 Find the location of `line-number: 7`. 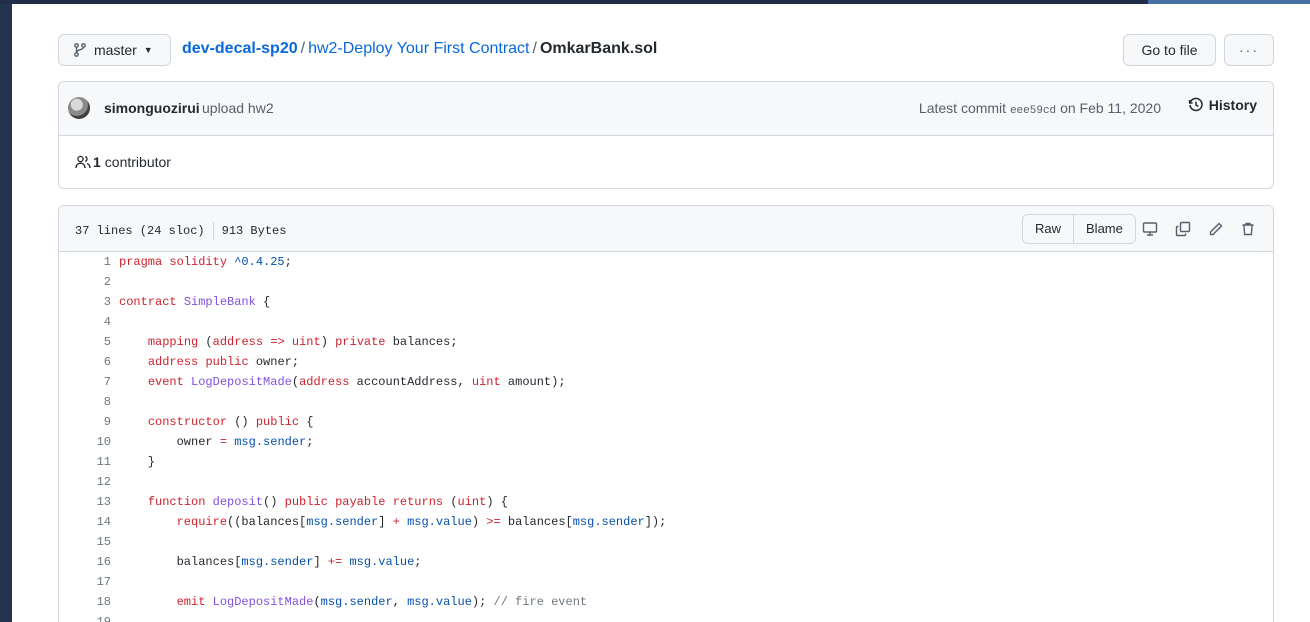

line-number: 7 is located at coordinates (85, 382).